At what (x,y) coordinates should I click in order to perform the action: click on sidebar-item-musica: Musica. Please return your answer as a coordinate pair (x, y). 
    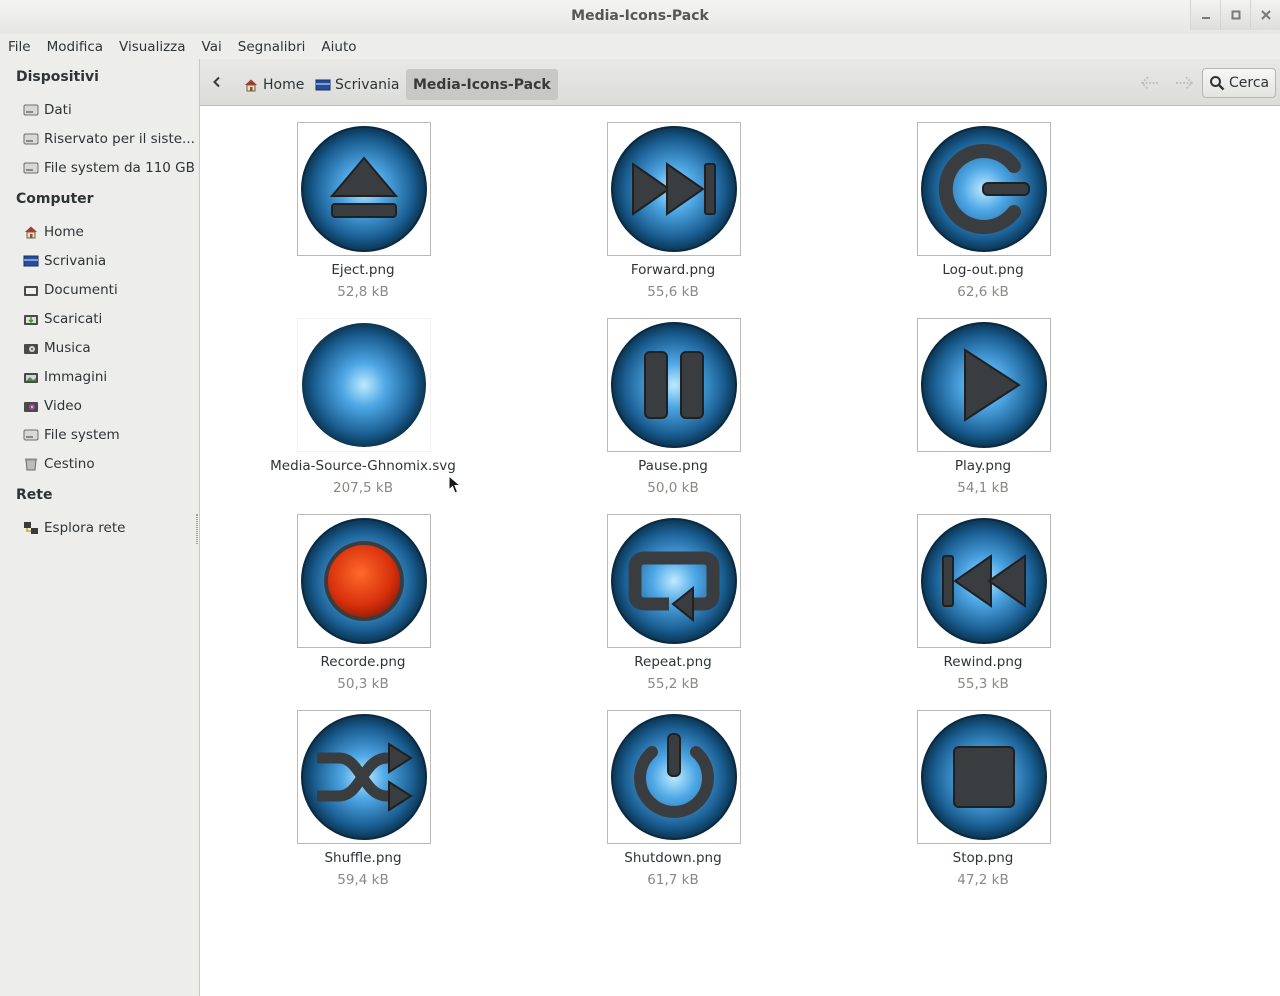
    Looking at the image, I should click on (109, 348).